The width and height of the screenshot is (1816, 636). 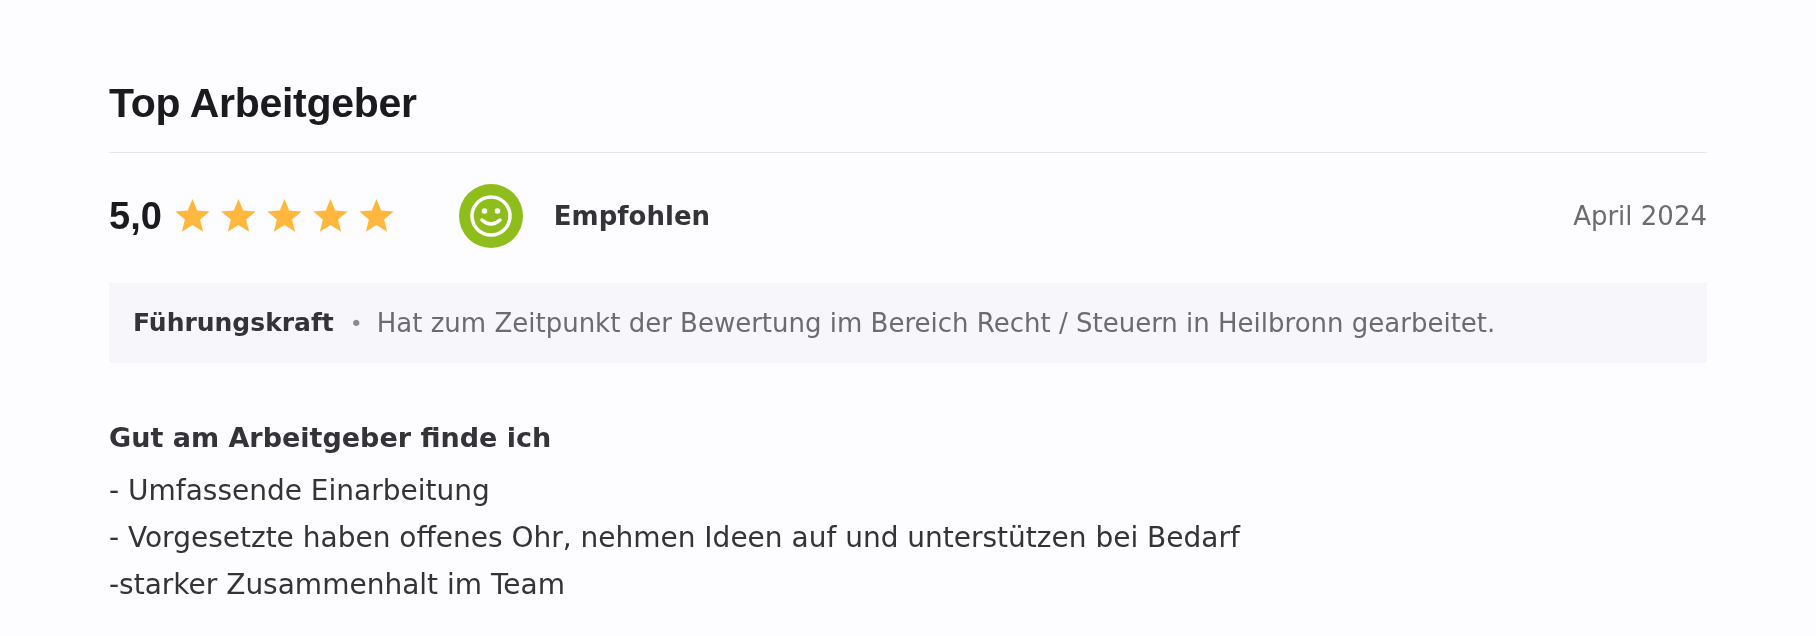 What do you see at coordinates (330, 438) in the screenshot?
I see `pros-heading: Gut am Arbeitgeber finde ich` at bounding box center [330, 438].